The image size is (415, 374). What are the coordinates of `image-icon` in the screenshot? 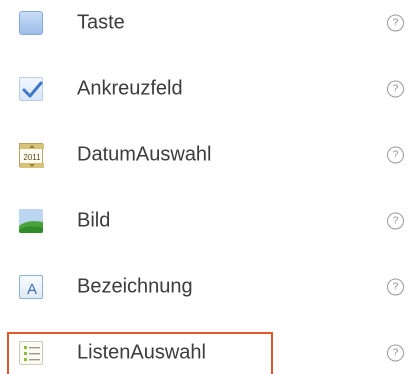 It's located at (31, 221).